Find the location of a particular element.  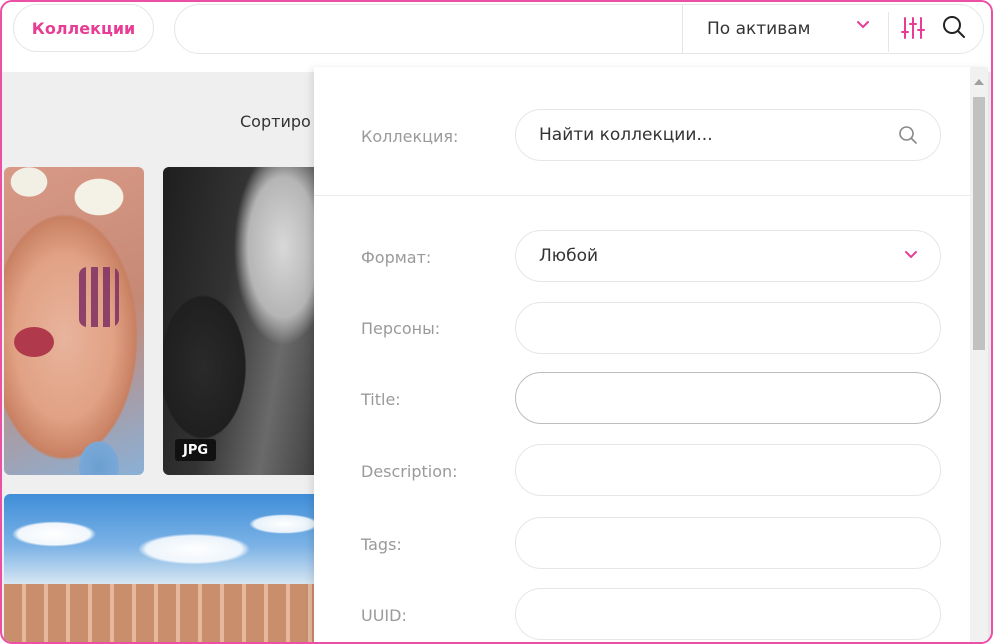

tags-label: Tags: is located at coordinates (381, 544).